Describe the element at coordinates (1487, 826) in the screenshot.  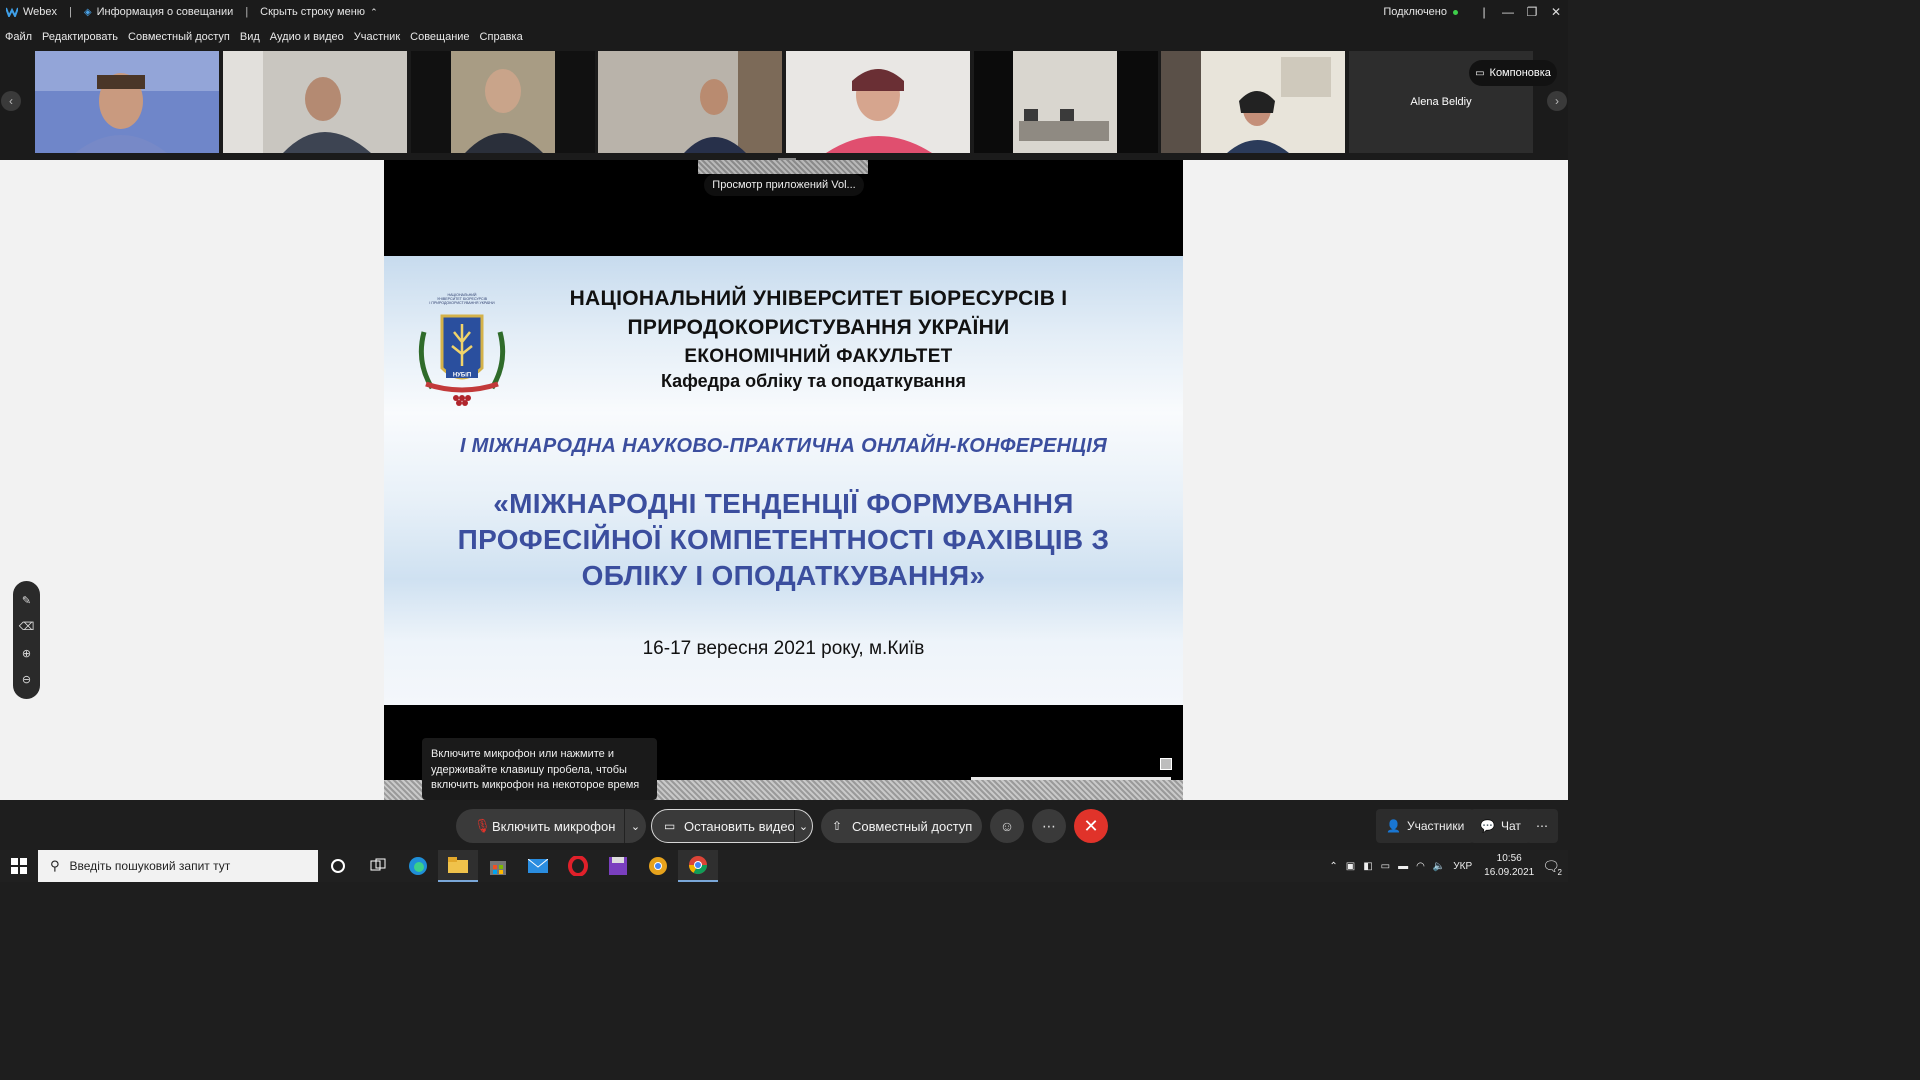
I see `chat-bubble-icon: 💬` at that location.